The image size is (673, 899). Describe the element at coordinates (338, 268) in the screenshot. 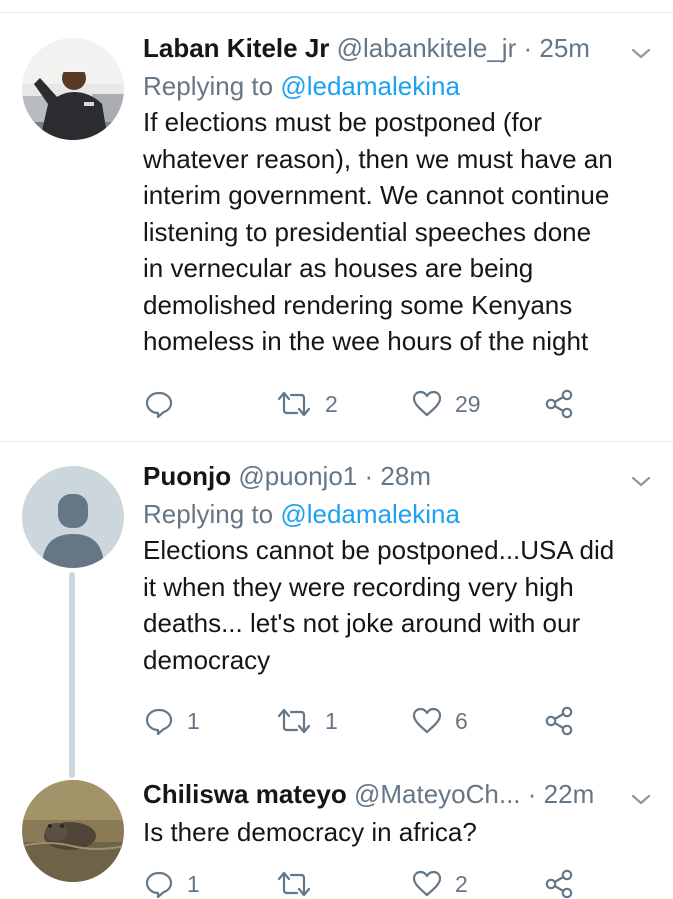

I see `text-line: in vernecular as houses are being` at that location.